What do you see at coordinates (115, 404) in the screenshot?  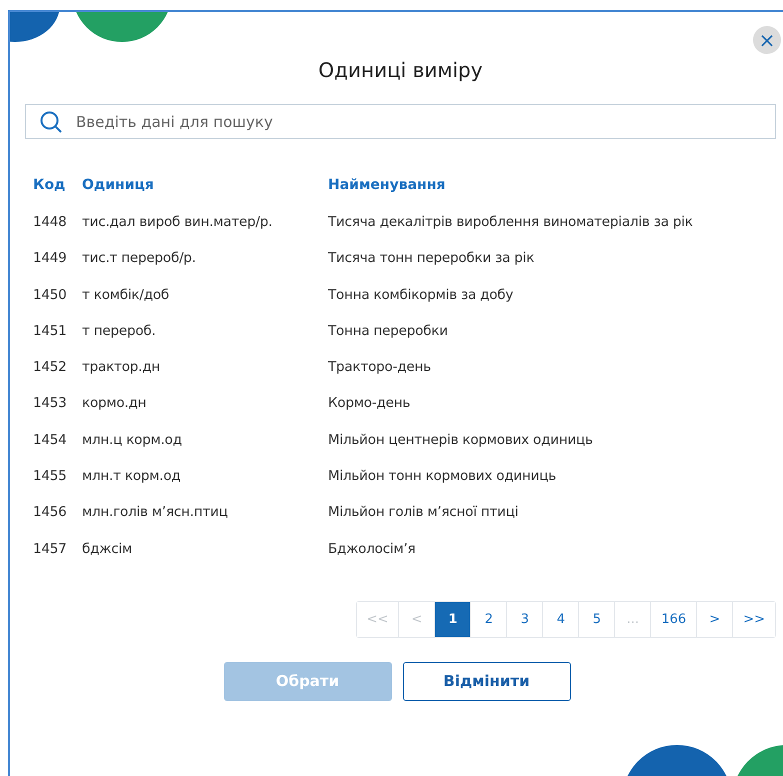 I see `table-cell-text: кормо.дн` at bounding box center [115, 404].